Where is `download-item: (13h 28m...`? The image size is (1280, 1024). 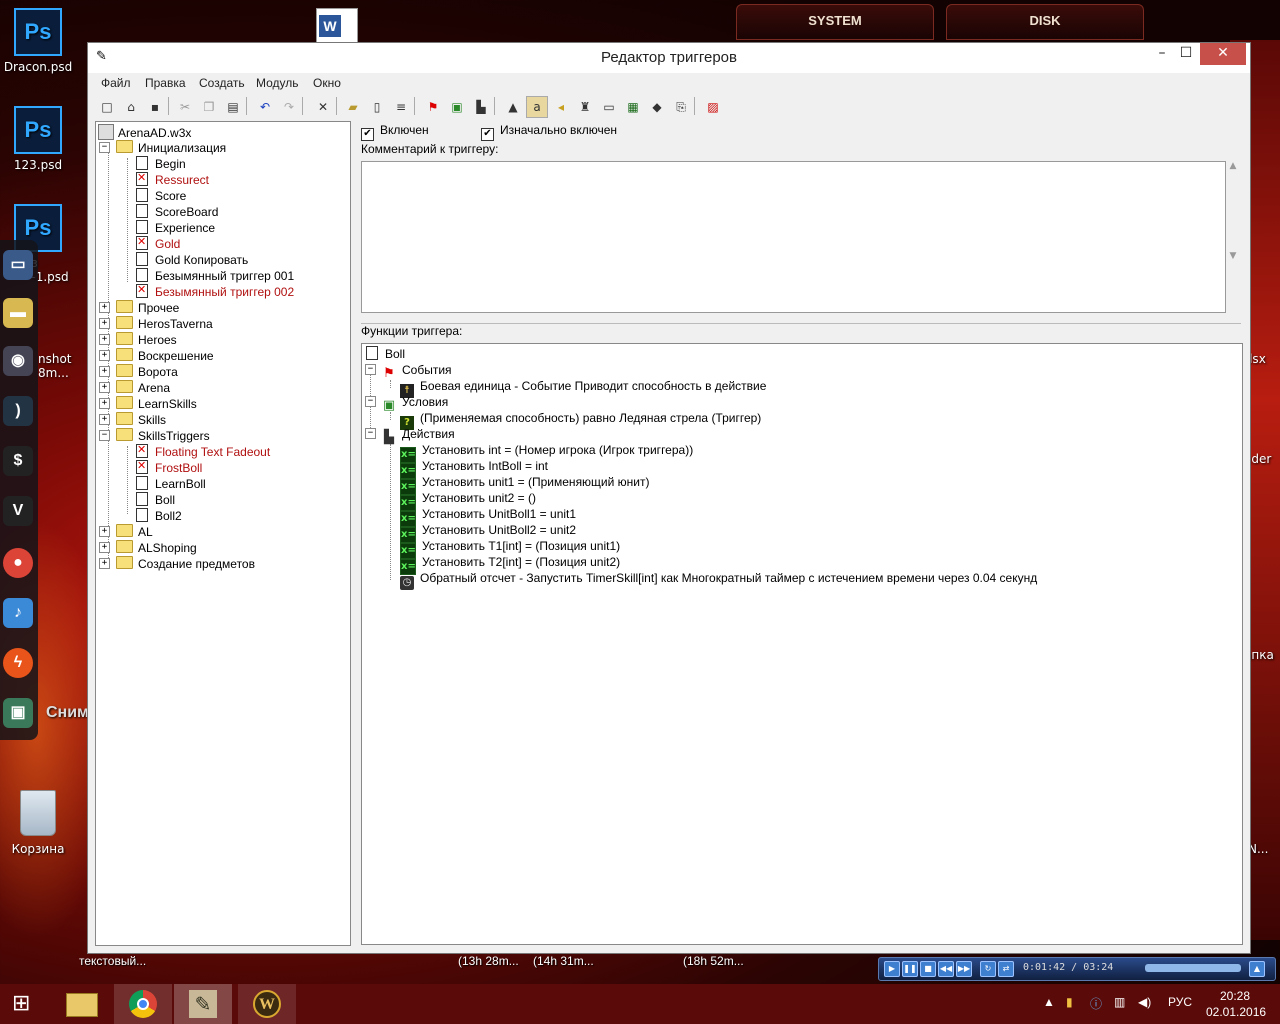
download-item: (13h 28m... is located at coordinates (488, 961).